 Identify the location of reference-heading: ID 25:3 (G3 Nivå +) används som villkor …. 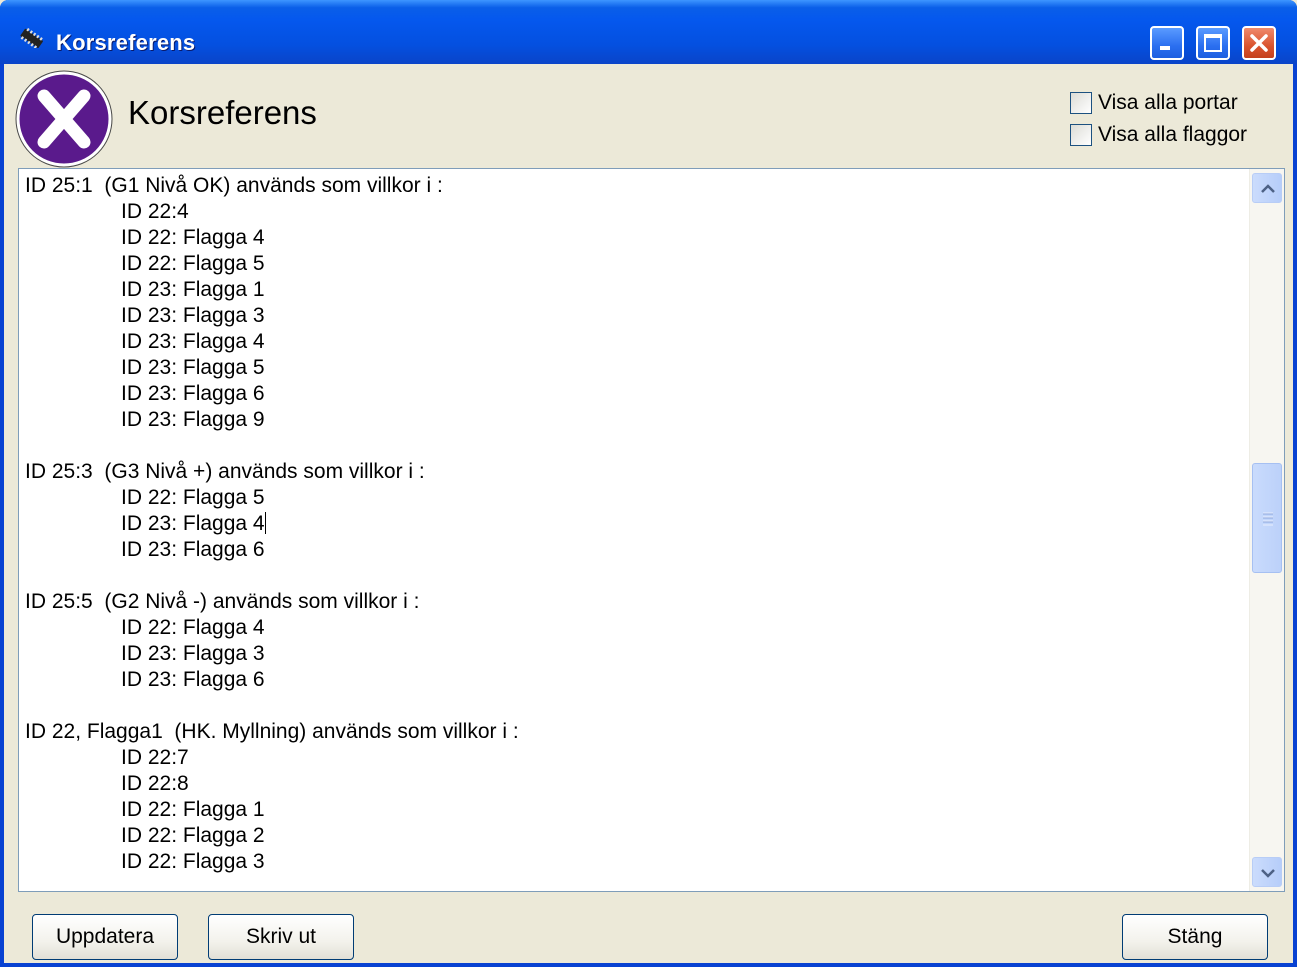
(225, 471).